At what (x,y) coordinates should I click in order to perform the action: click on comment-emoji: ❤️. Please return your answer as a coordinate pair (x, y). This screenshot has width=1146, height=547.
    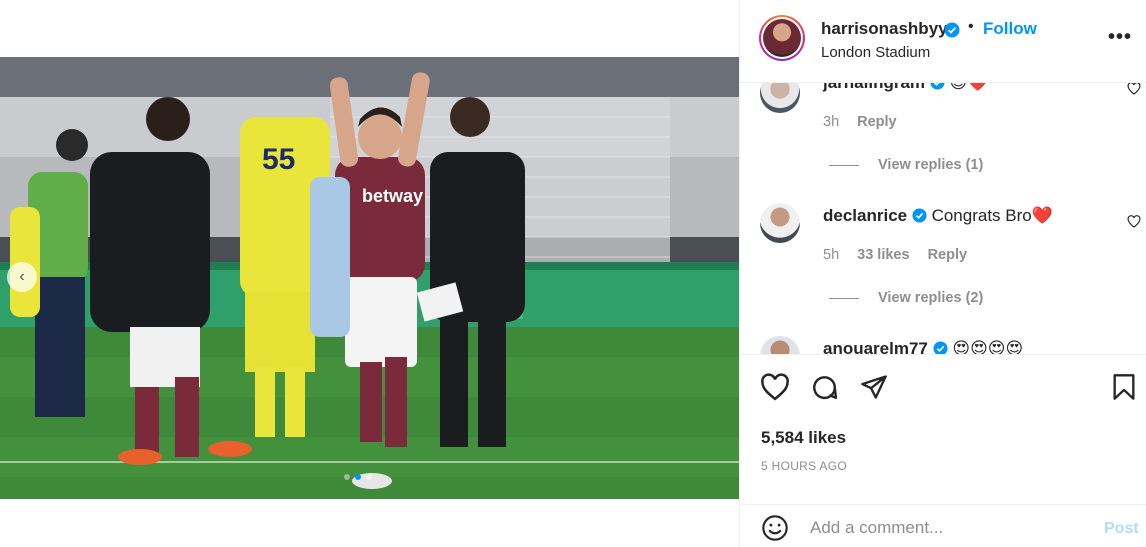
    Looking at the image, I should click on (1042, 215).